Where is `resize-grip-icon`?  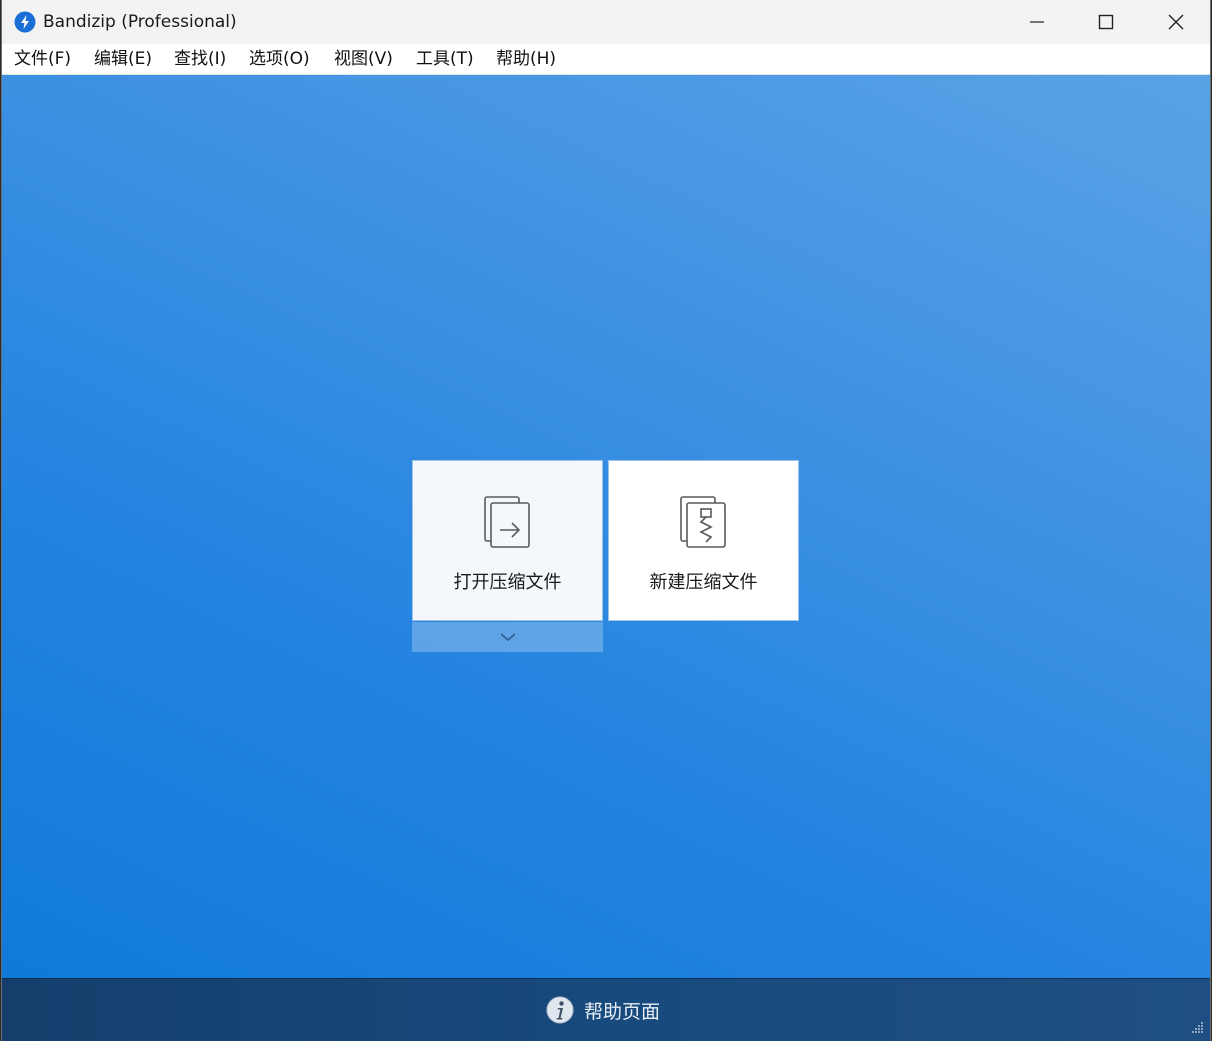
resize-grip-icon is located at coordinates (1197, 1028).